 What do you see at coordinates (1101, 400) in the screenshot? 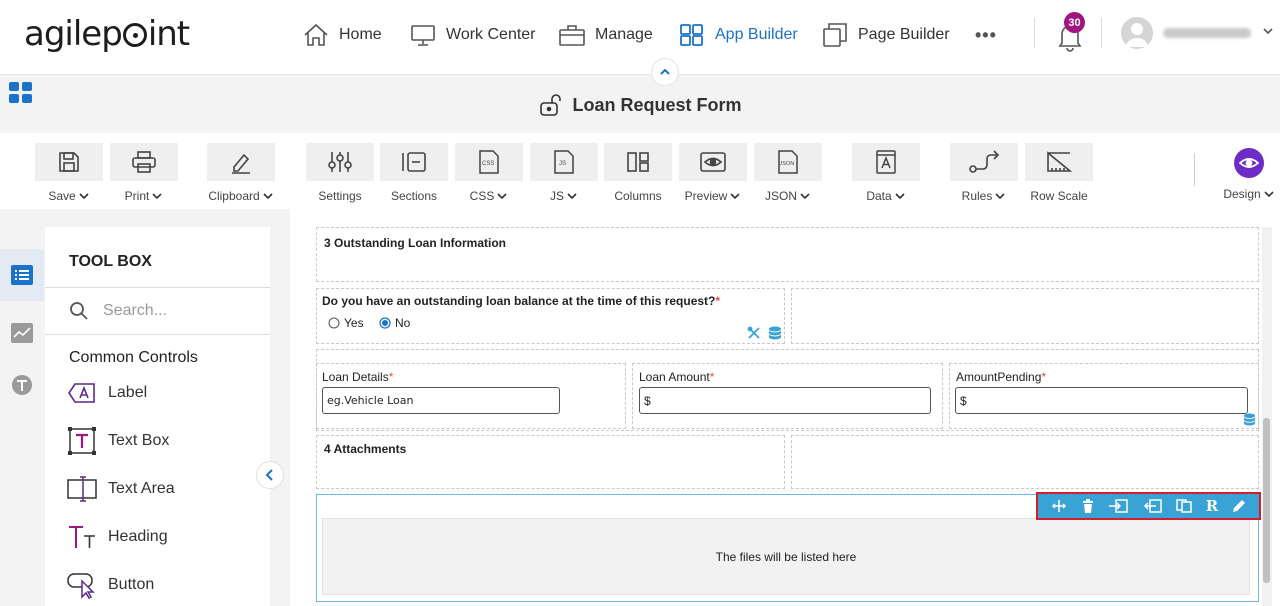
I see `amount-pending-input: $` at bounding box center [1101, 400].